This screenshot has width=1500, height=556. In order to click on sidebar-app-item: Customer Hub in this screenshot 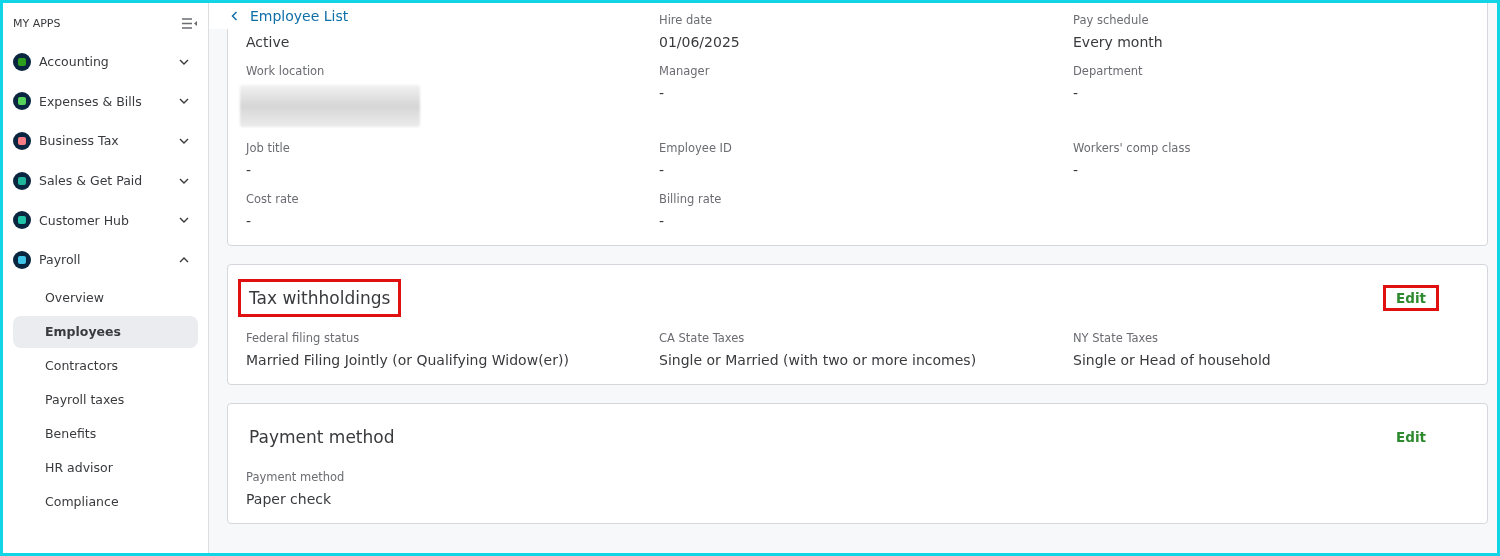, I will do `click(105, 220)`.